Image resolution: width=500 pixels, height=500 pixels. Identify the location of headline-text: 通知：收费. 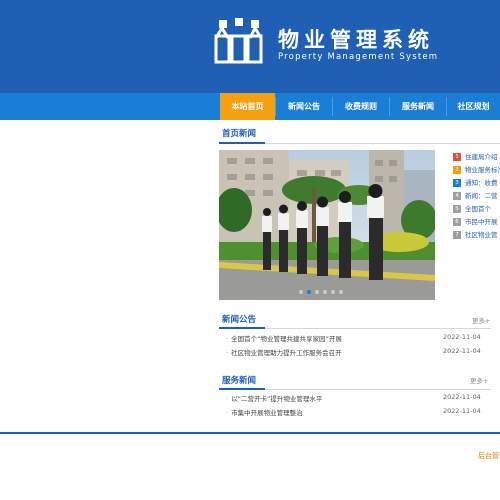
(481, 183).